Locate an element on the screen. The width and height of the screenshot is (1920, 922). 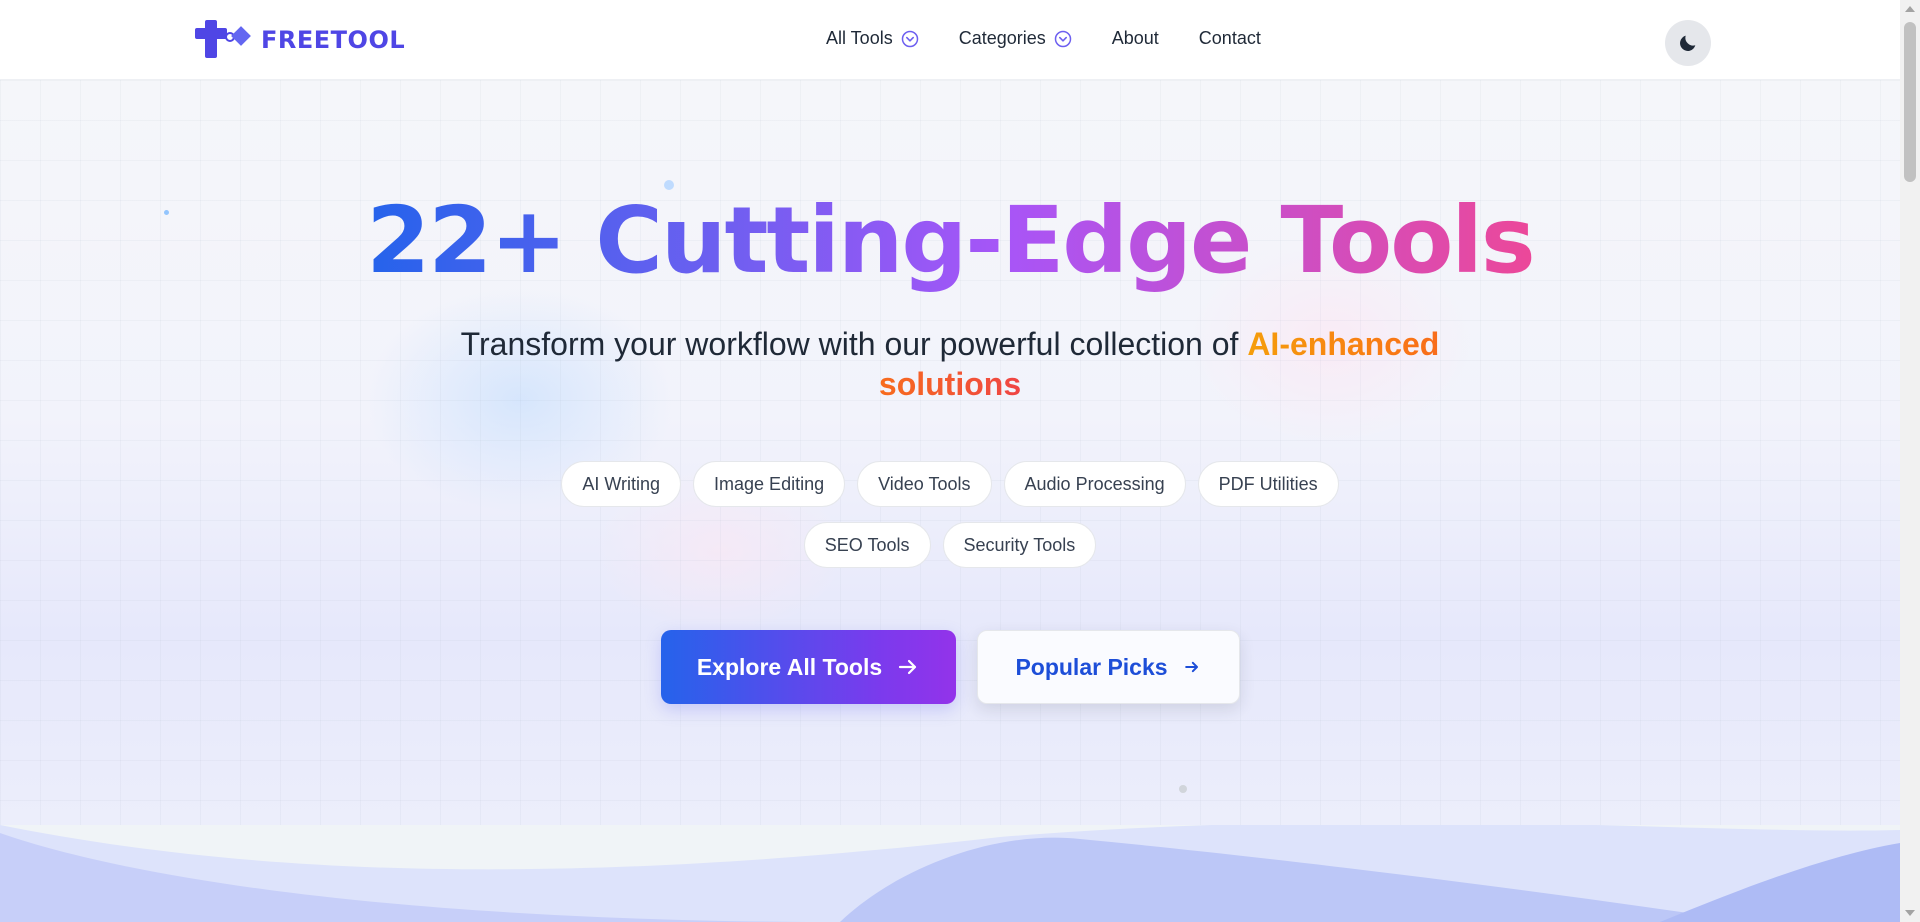
nav-categories-label: Categories is located at coordinates (1002, 38).